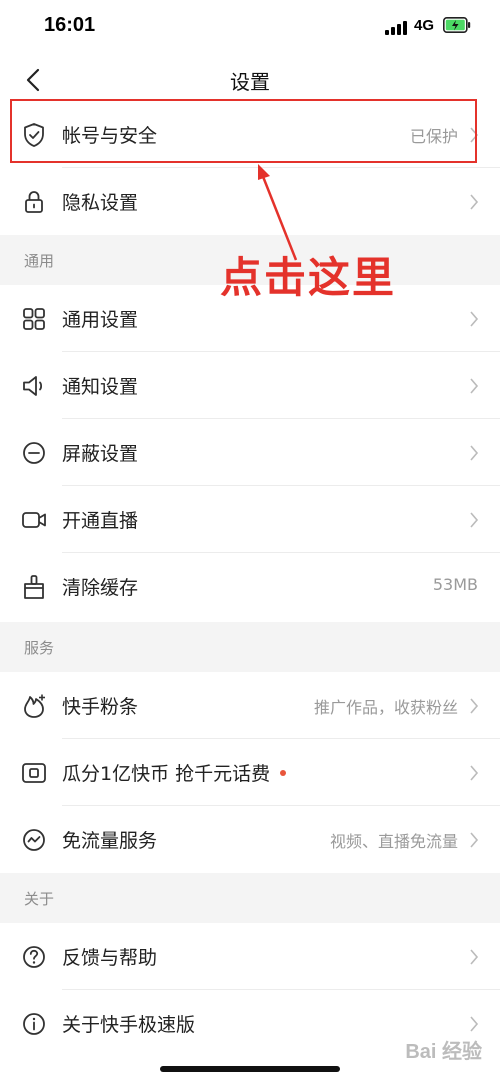  What do you see at coordinates (39, 899) in the screenshot?
I see `section-title: 关于` at bounding box center [39, 899].